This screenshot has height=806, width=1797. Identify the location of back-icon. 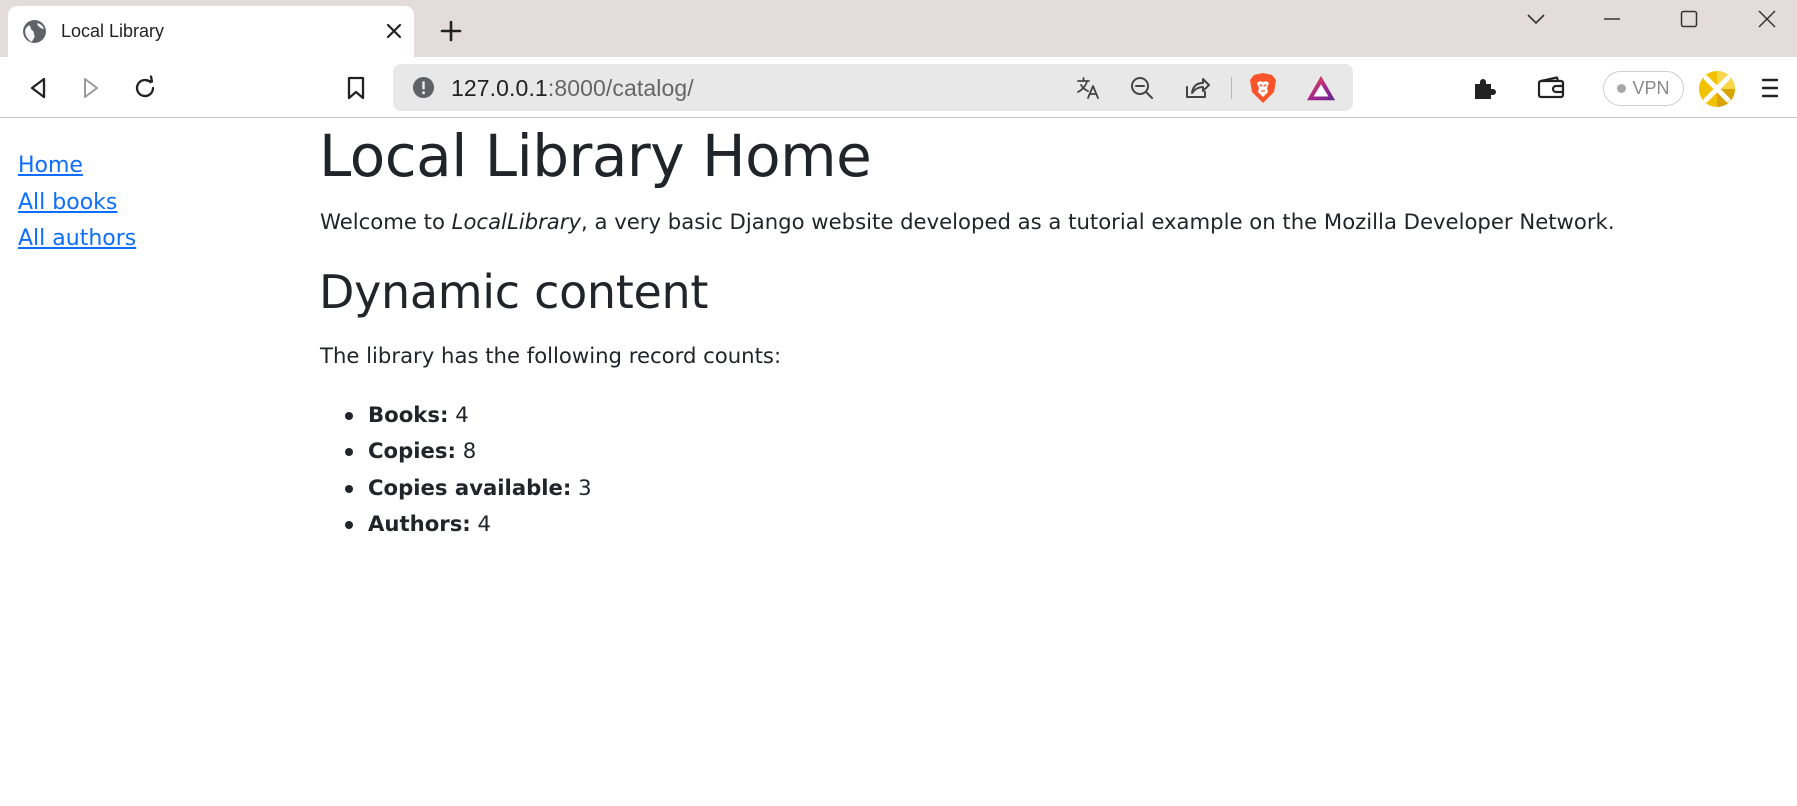
(38, 88).